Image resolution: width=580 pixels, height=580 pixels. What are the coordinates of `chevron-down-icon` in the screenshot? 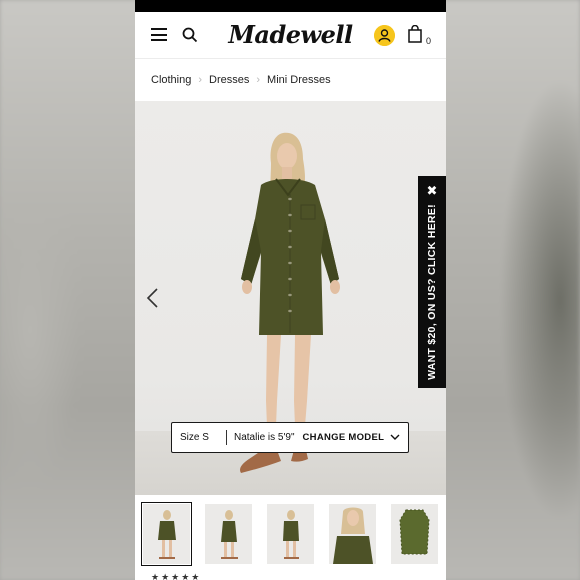 It's located at (395, 437).